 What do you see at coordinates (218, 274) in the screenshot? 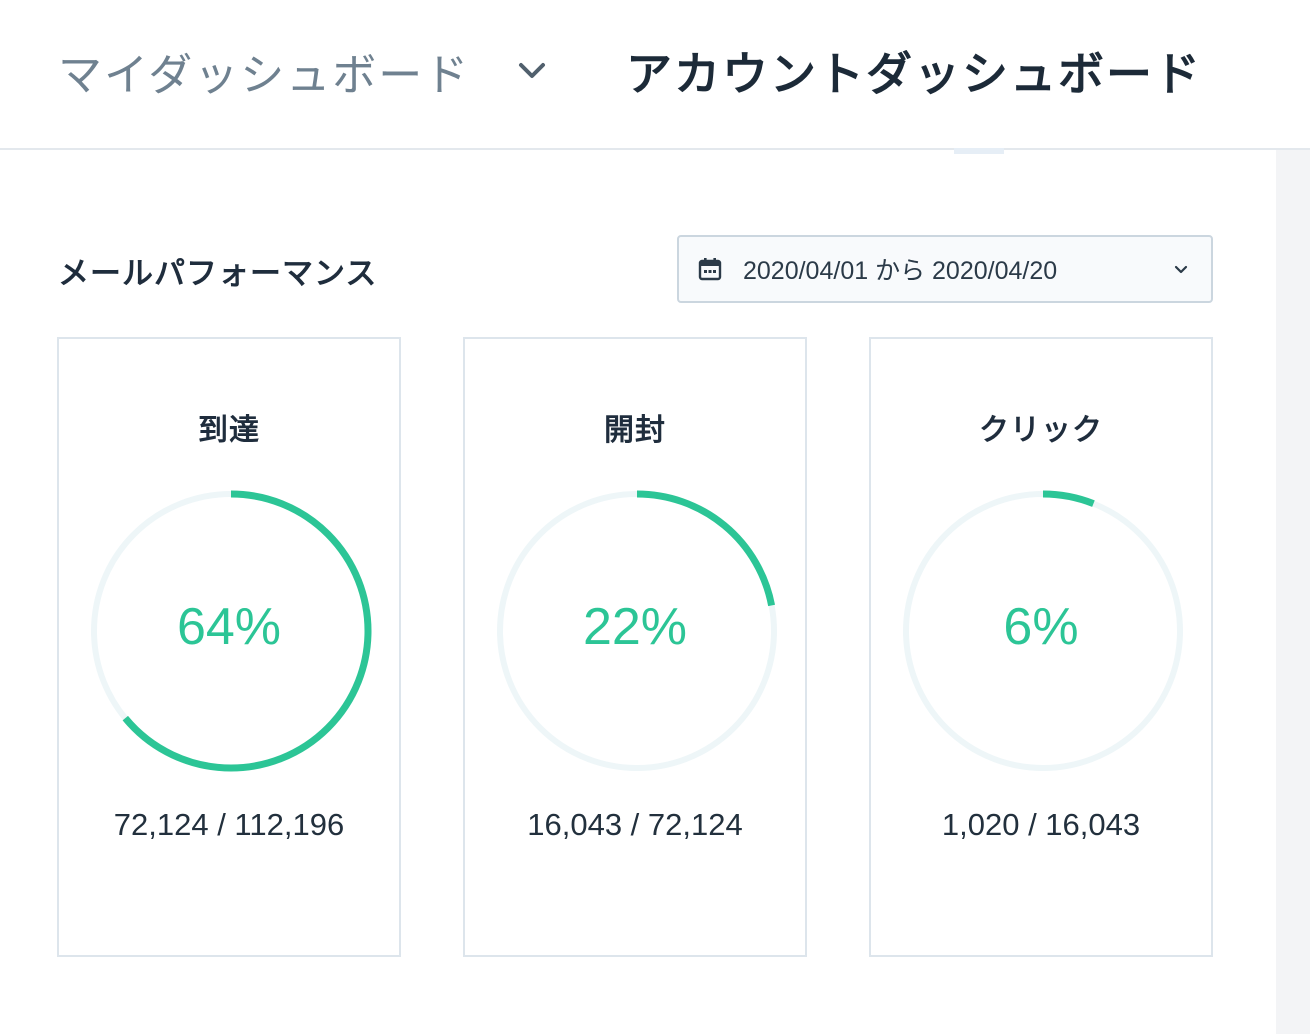
I see `section-title: メールパフォーマンス` at bounding box center [218, 274].